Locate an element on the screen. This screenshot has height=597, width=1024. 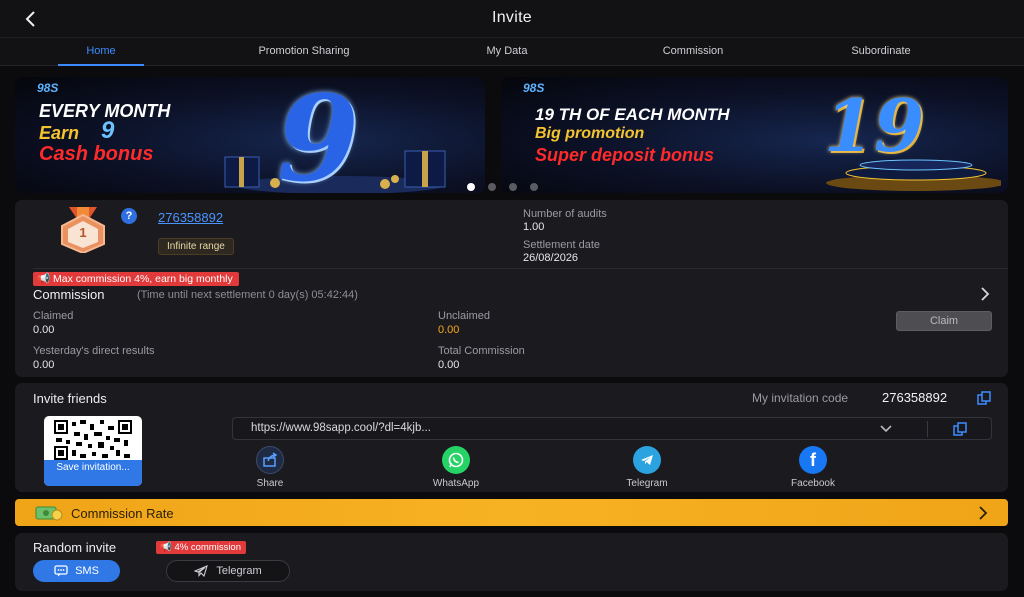
whatsapp-label: WhatsApp is located at coordinates (456, 483).